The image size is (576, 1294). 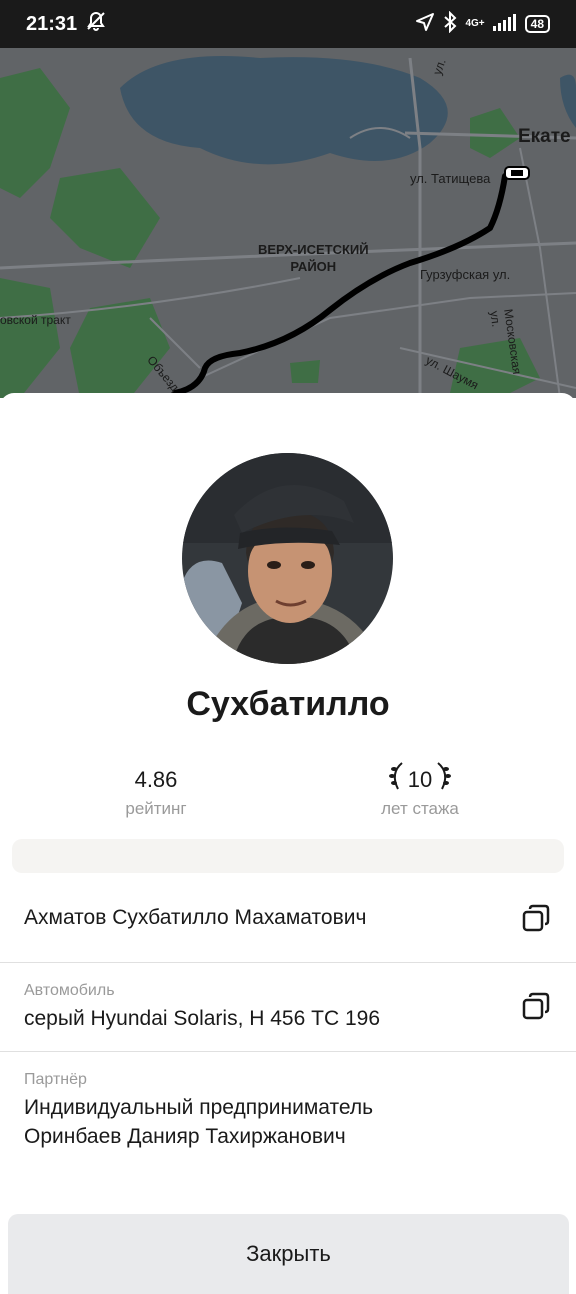 What do you see at coordinates (288, 24) in the screenshot?
I see `status-bar: 21:31 4G+ 48` at bounding box center [288, 24].